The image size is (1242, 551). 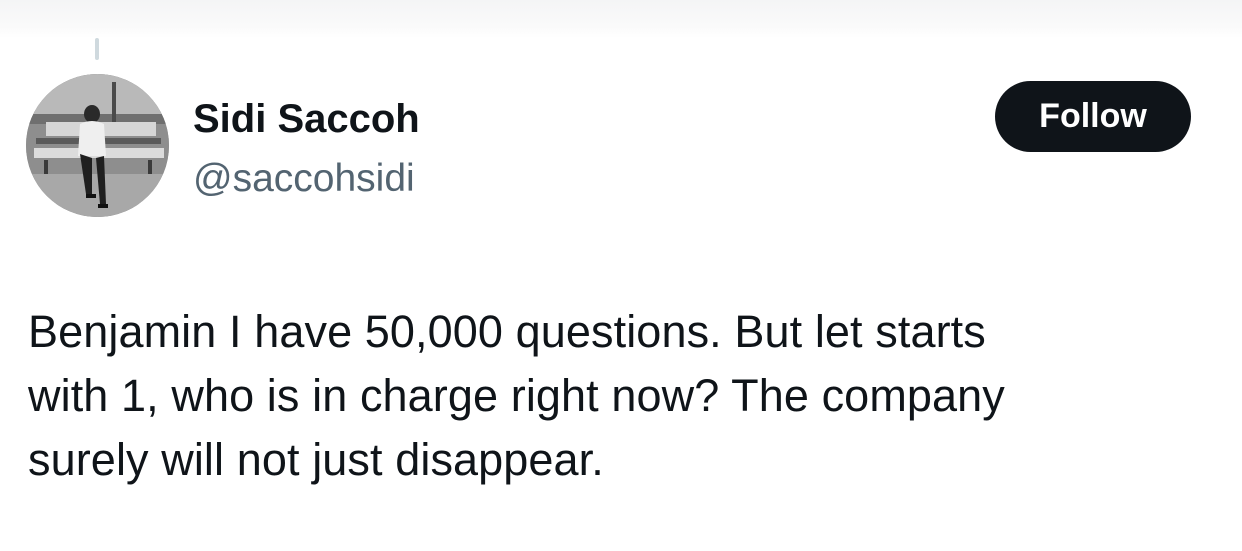 What do you see at coordinates (621, 19) in the screenshot?
I see `previous-post-edge` at bounding box center [621, 19].